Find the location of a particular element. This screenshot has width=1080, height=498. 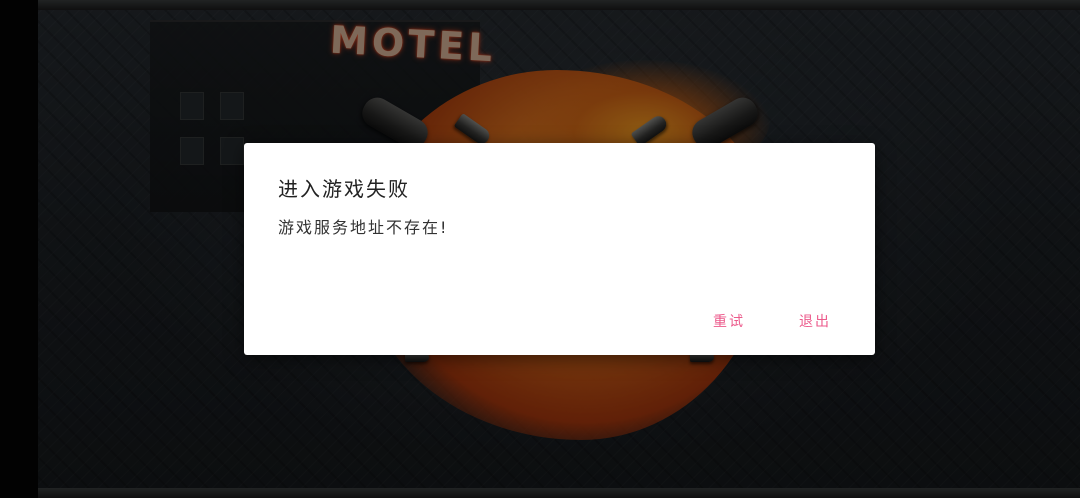

dialog-title: 进入游戏失败 is located at coordinates (344, 189).